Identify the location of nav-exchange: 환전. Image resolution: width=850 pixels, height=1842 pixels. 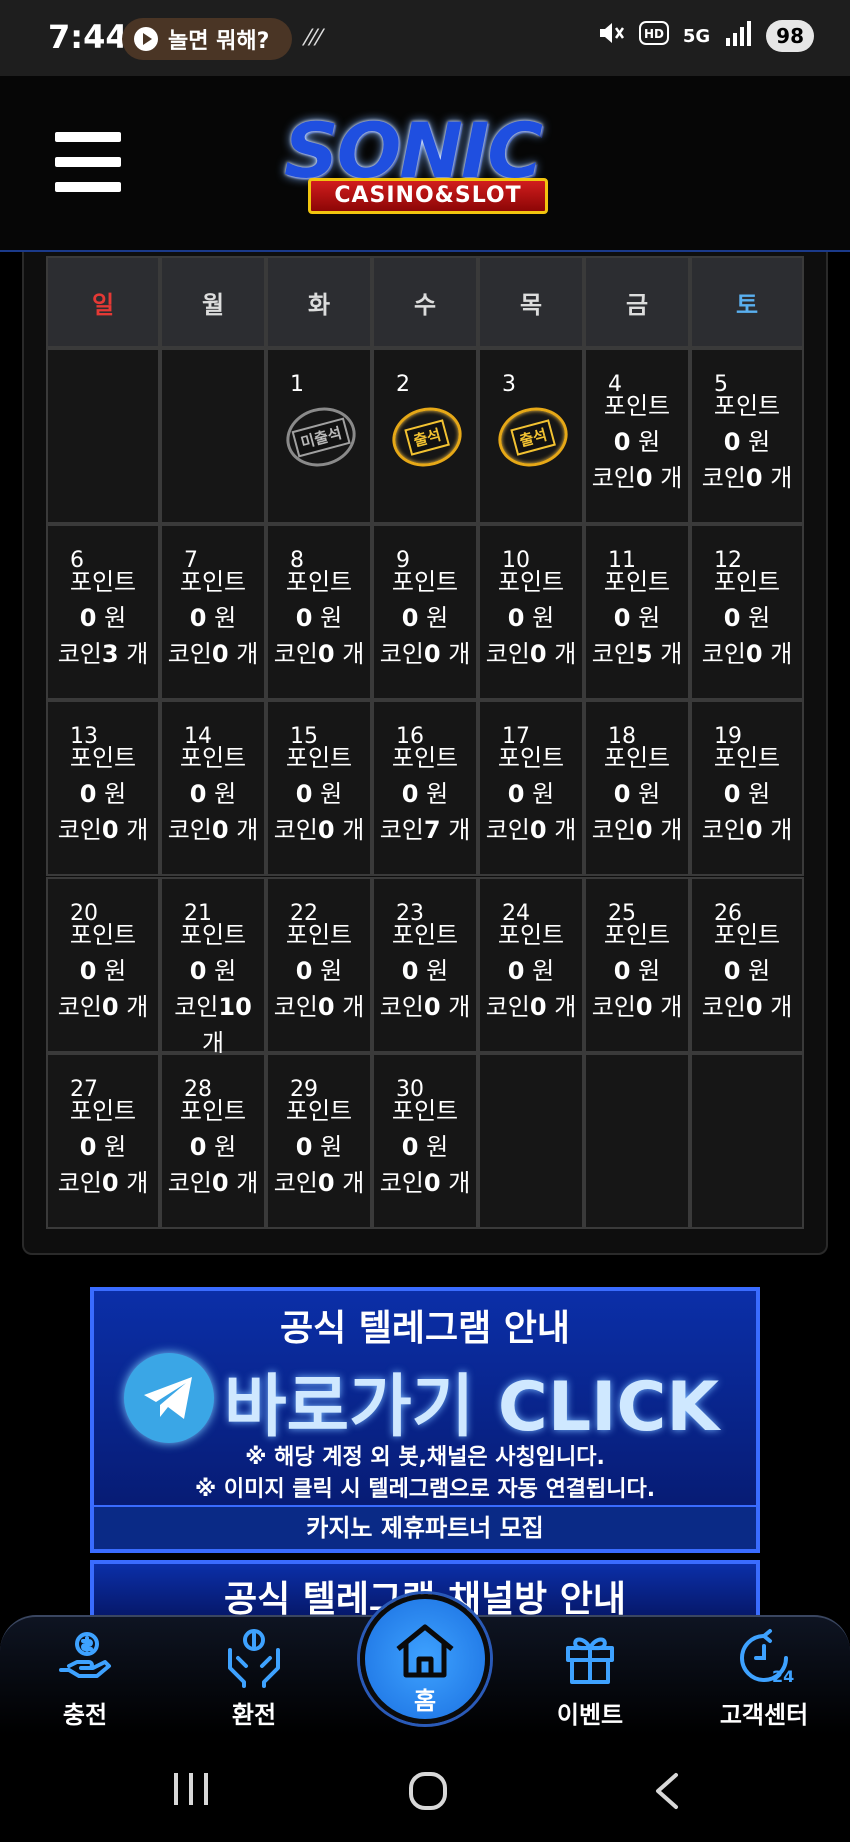
(254, 1678).